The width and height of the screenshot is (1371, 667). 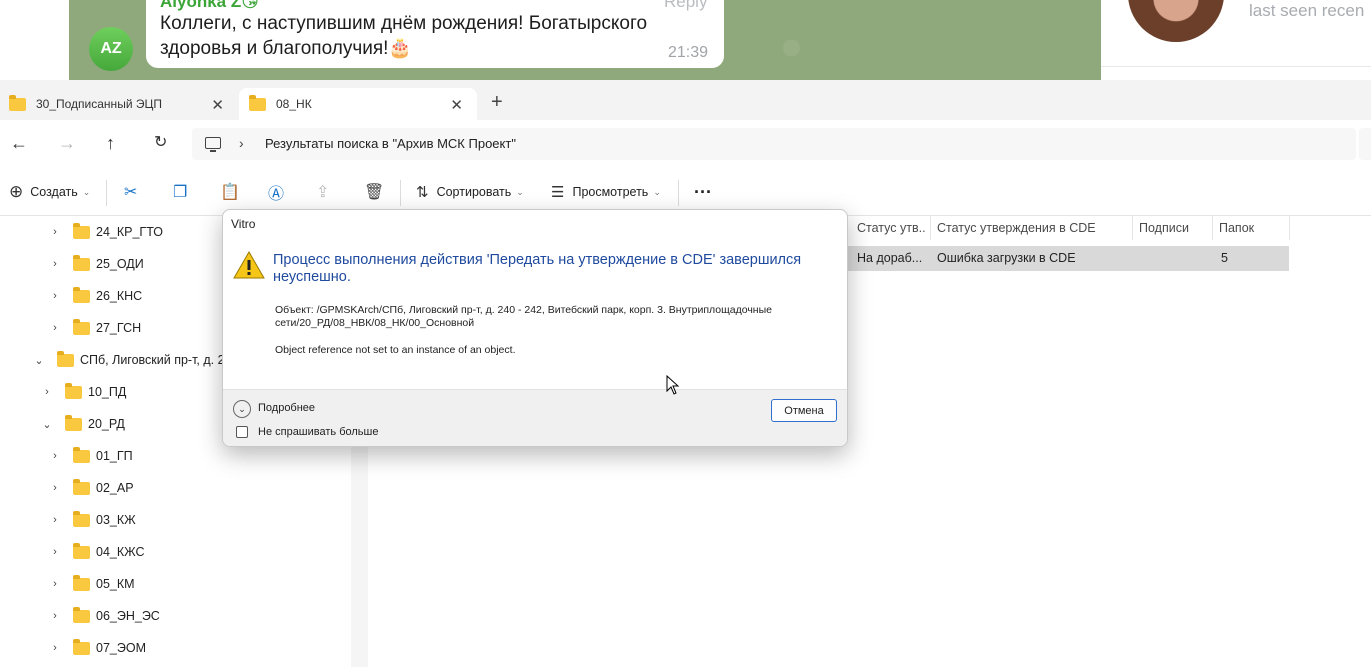 I want to click on tree-item: › 07_ЭОМ, so click(x=96, y=648).